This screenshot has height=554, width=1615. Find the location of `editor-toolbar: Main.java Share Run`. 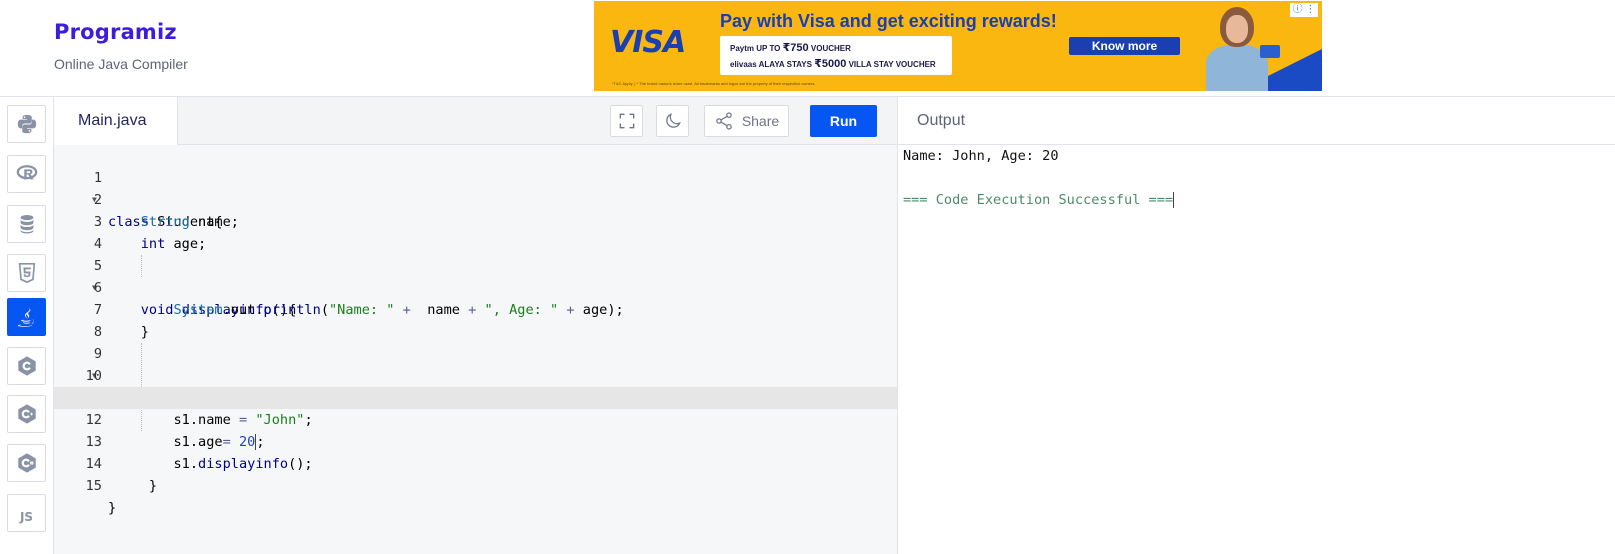

editor-toolbar: Main.java Share Run is located at coordinates (475, 121).